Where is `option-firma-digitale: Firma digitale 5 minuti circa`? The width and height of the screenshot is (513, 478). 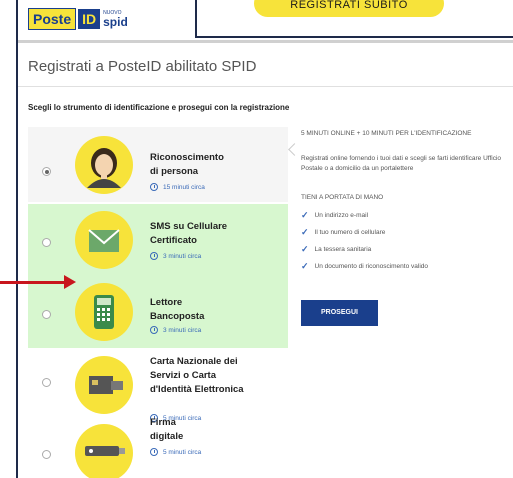
option-firma-digitale: Firma digitale 5 minuti circa is located at coordinates (158, 447).